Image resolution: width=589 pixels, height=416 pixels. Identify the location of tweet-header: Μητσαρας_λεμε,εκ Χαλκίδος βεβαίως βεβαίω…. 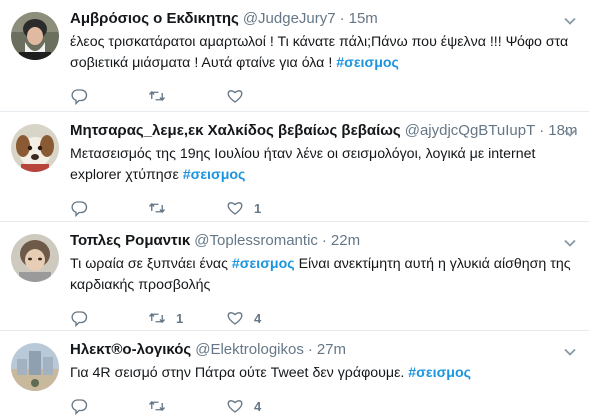
(323, 133).